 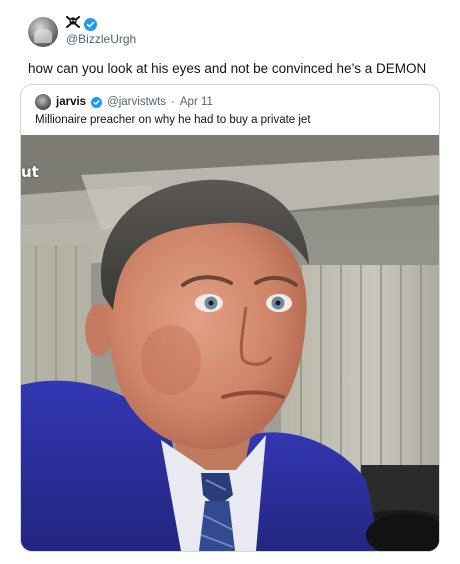 What do you see at coordinates (43, 31) in the screenshot?
I see `author-avatar` at bounding box center [43, 31].